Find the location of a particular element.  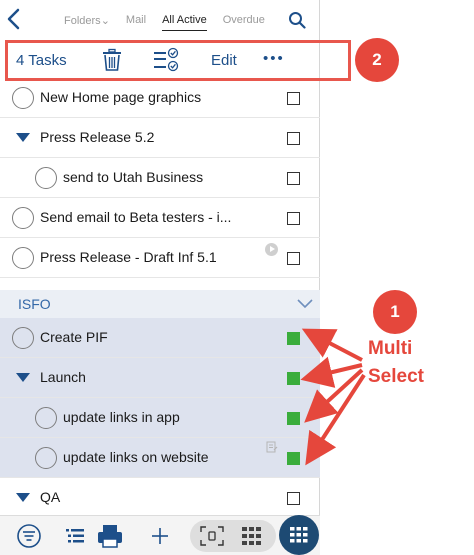

task-title: send to Utah Business is located at coordinates (133, 177).